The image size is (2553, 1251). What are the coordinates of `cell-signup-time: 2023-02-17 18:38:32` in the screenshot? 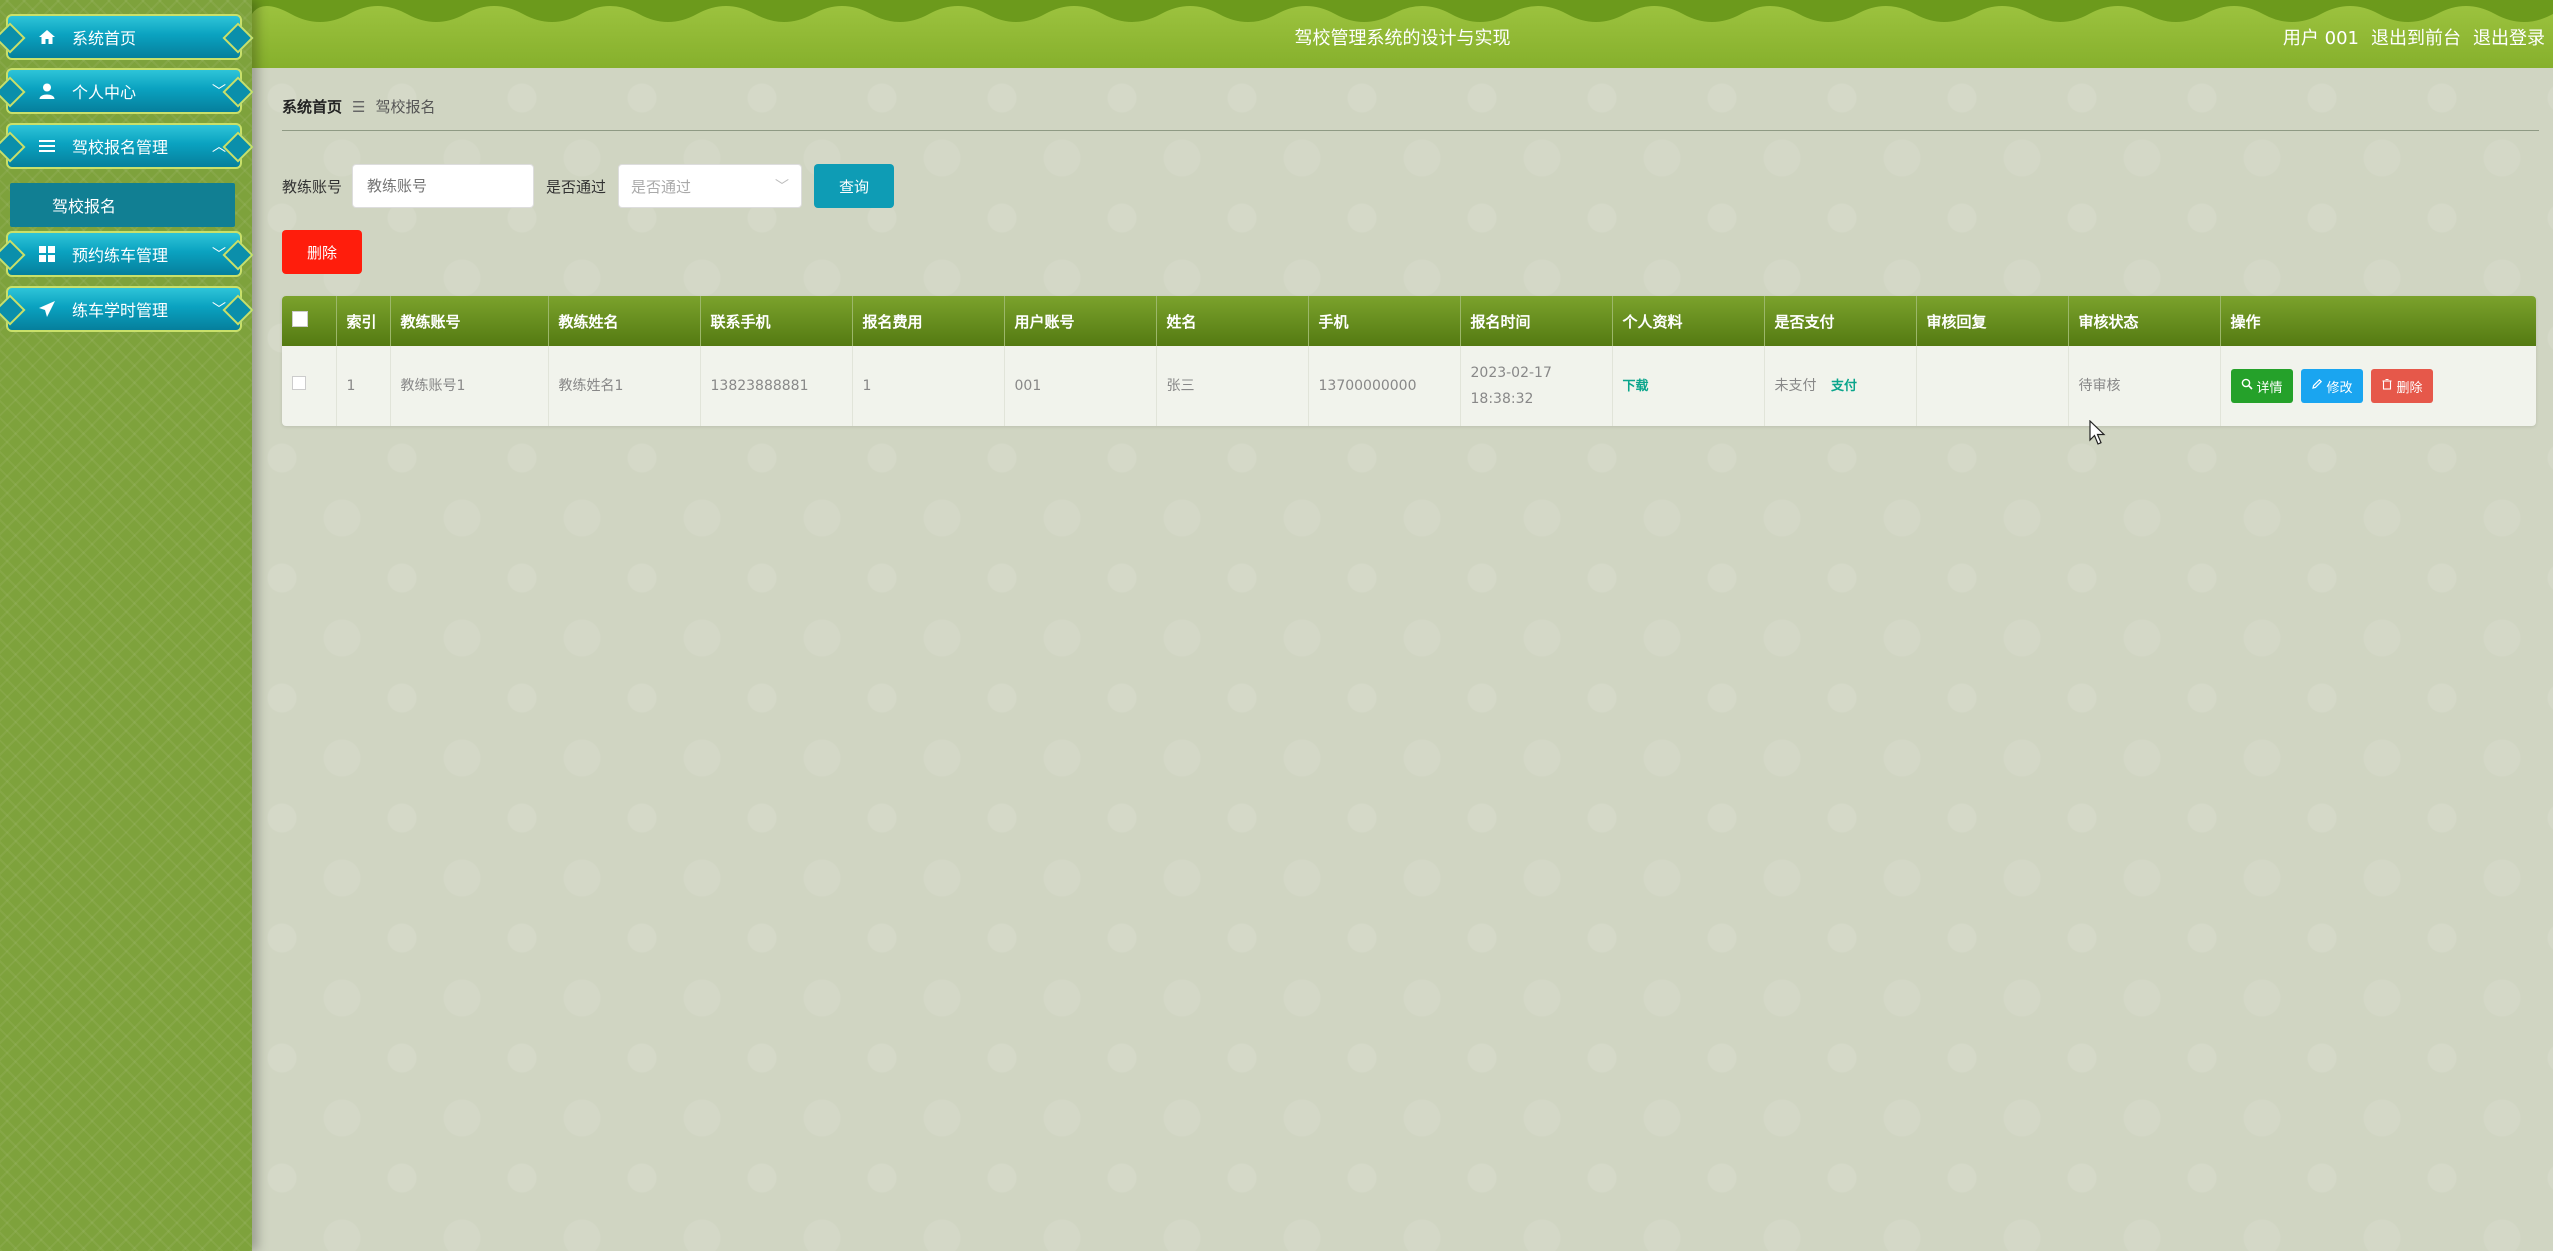 It's located at (1536, 386).